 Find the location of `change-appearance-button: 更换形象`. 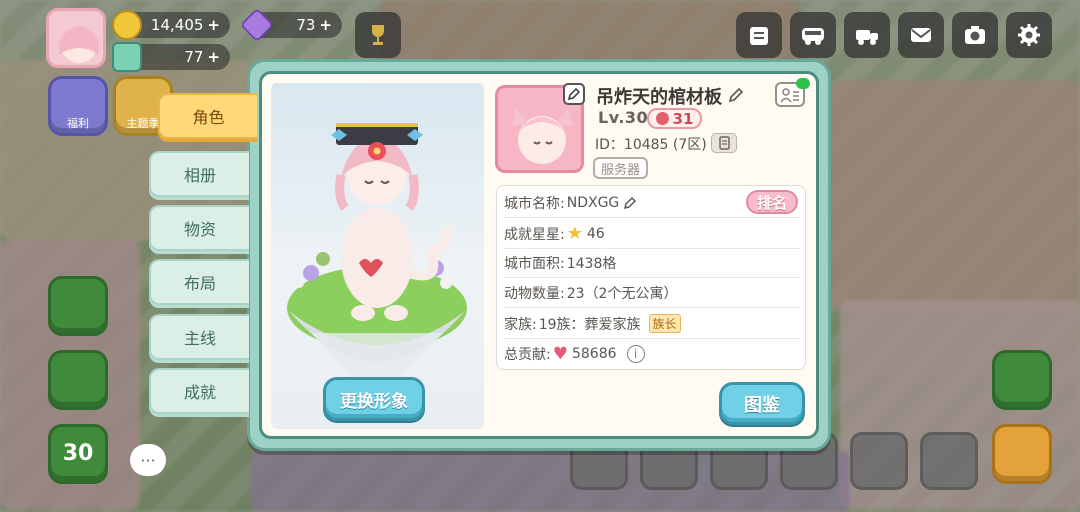

change-appearance-button: 更换形象 is located at coordinates (374, 399).